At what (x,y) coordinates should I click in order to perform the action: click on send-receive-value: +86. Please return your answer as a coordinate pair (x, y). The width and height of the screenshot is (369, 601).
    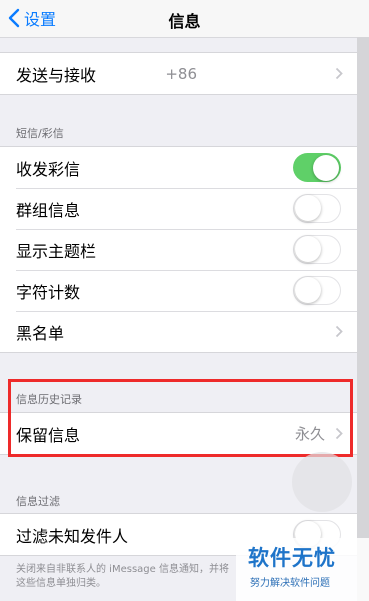
    Looking at the image, I should click on (181, 73).